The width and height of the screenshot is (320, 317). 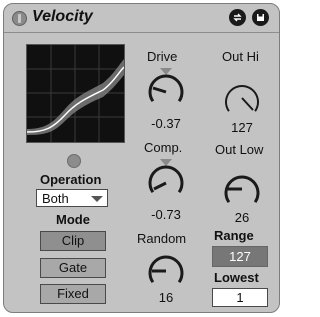 I want to click on mode-clip-button: Clip, so click(x=73, y=241).